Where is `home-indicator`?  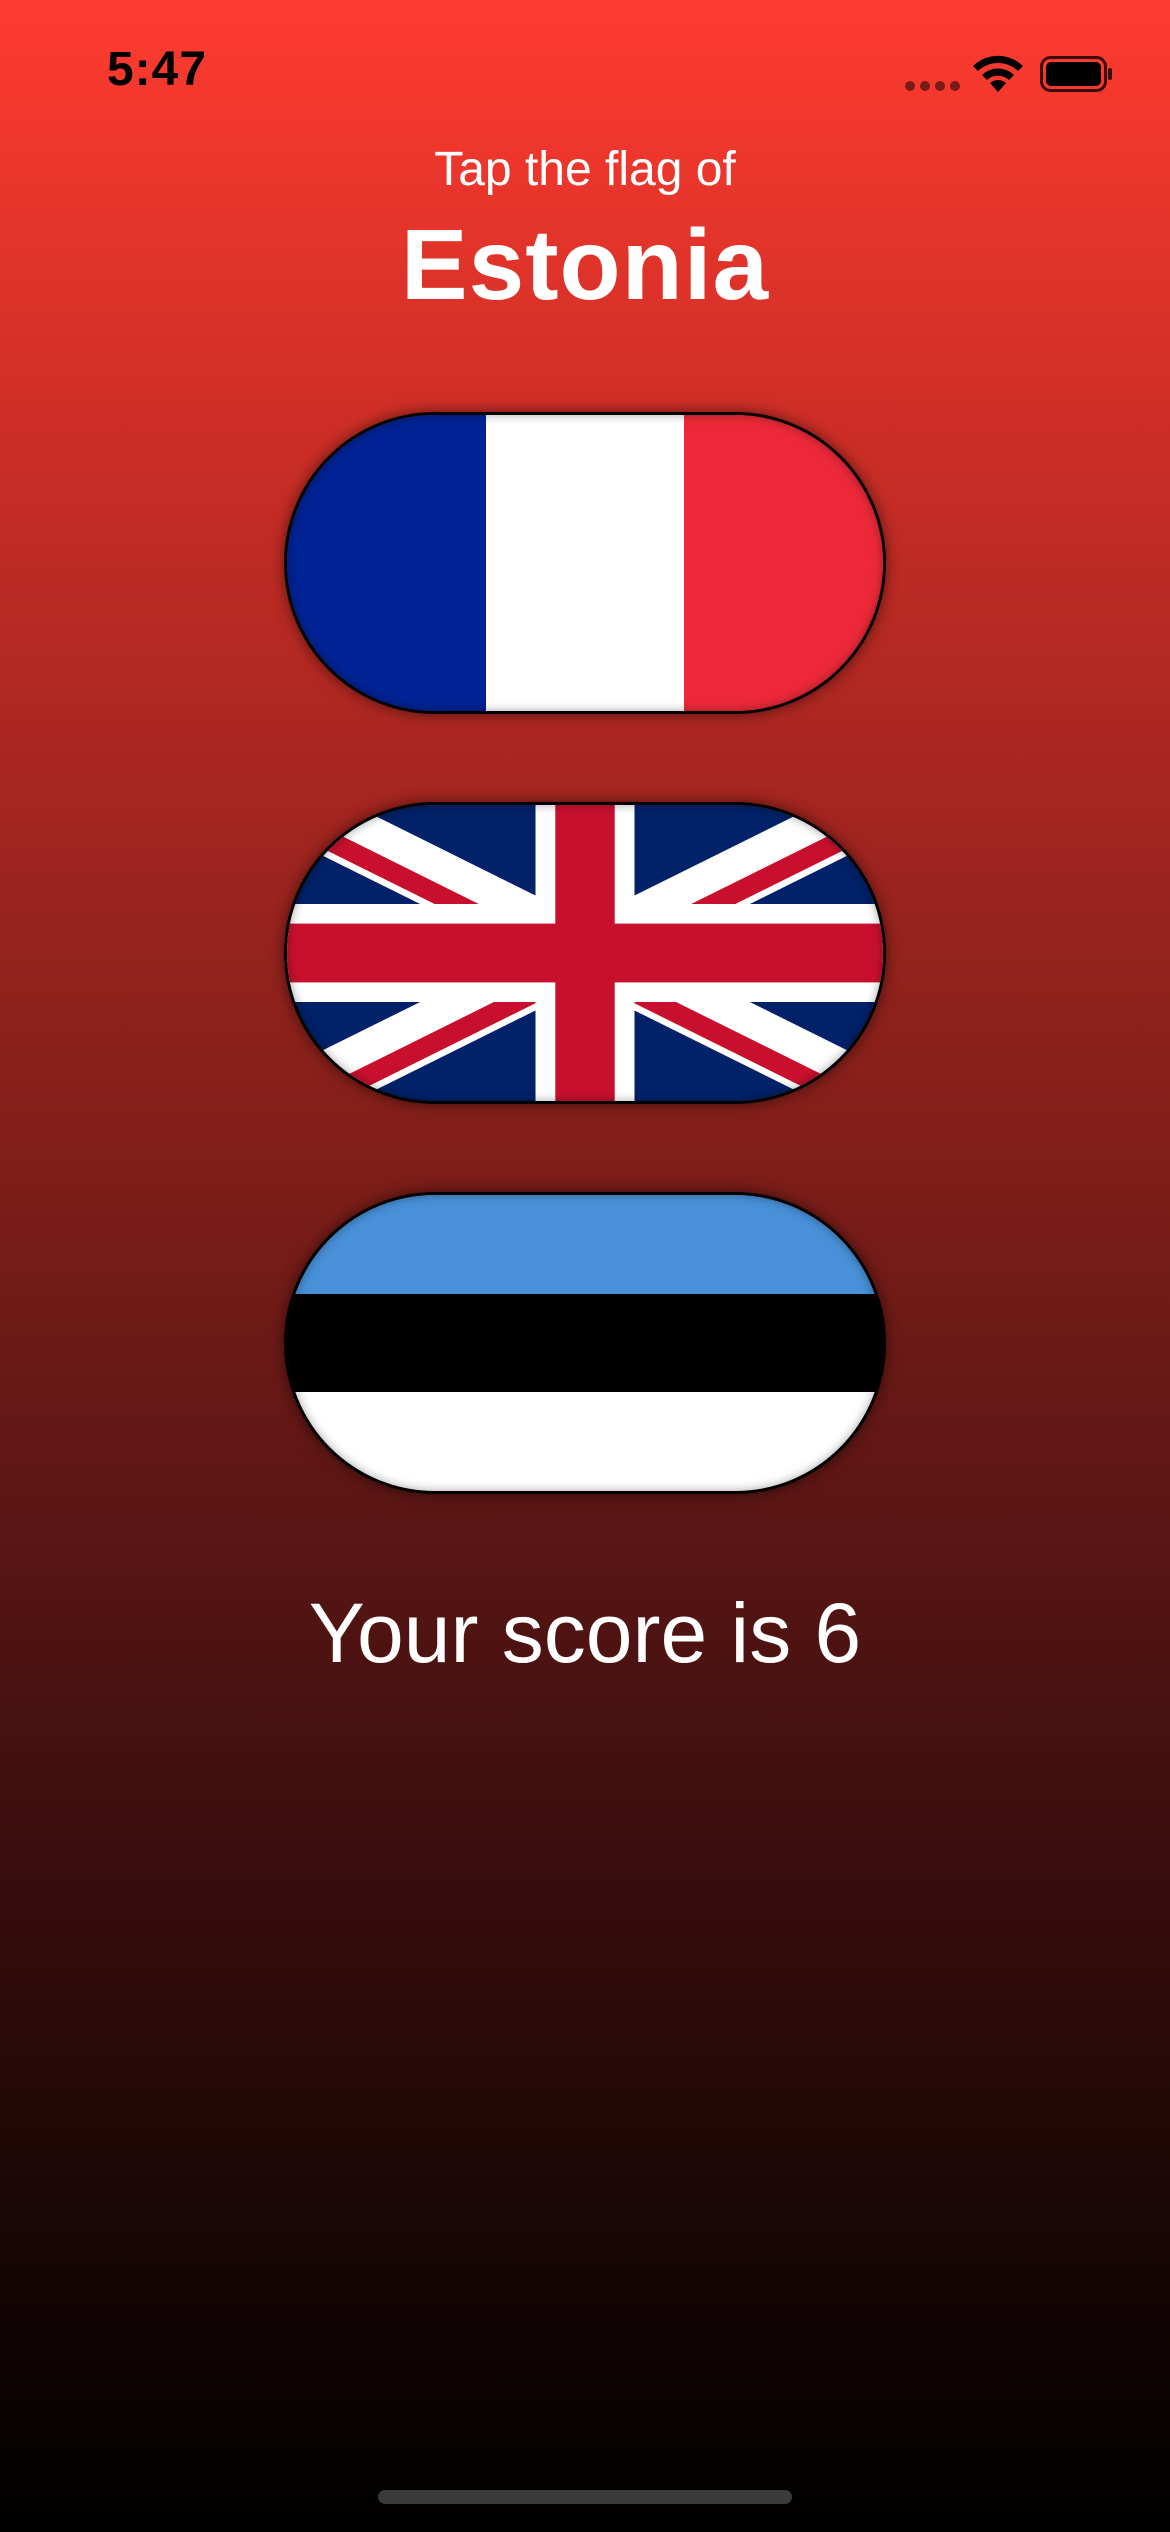
home-indicator is located at coordinates (585, 2497).